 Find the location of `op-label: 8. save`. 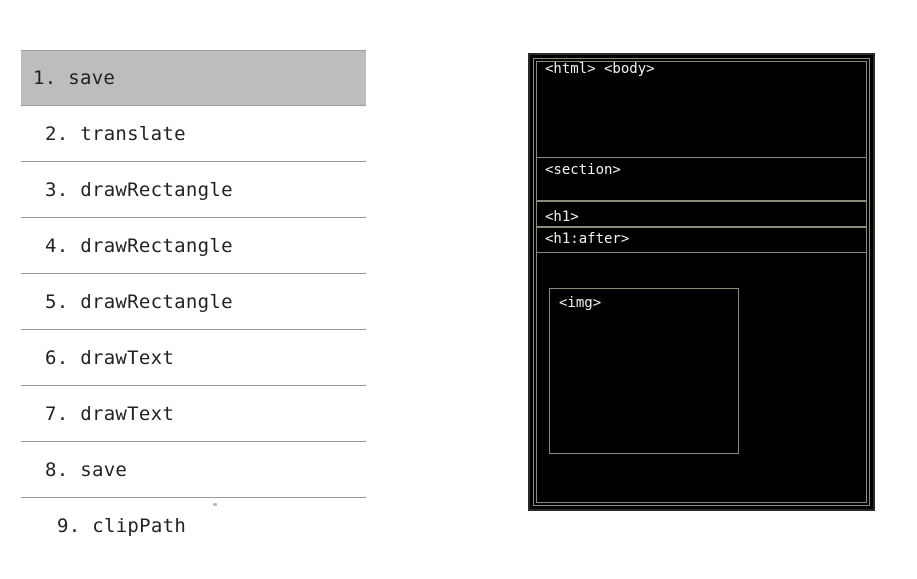

op-label: 8. save is located at coordinates (86, 469).